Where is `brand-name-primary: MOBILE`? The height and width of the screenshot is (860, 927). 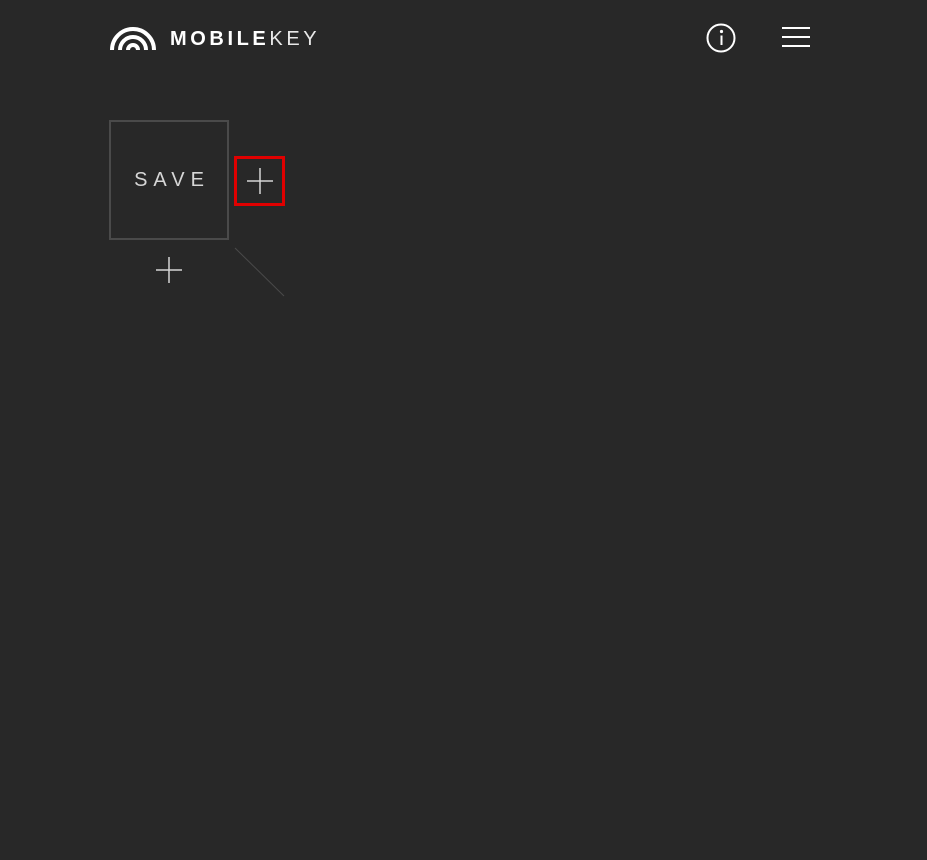 brand-name-primary: MOBILE is located at coordinates (220, 39).